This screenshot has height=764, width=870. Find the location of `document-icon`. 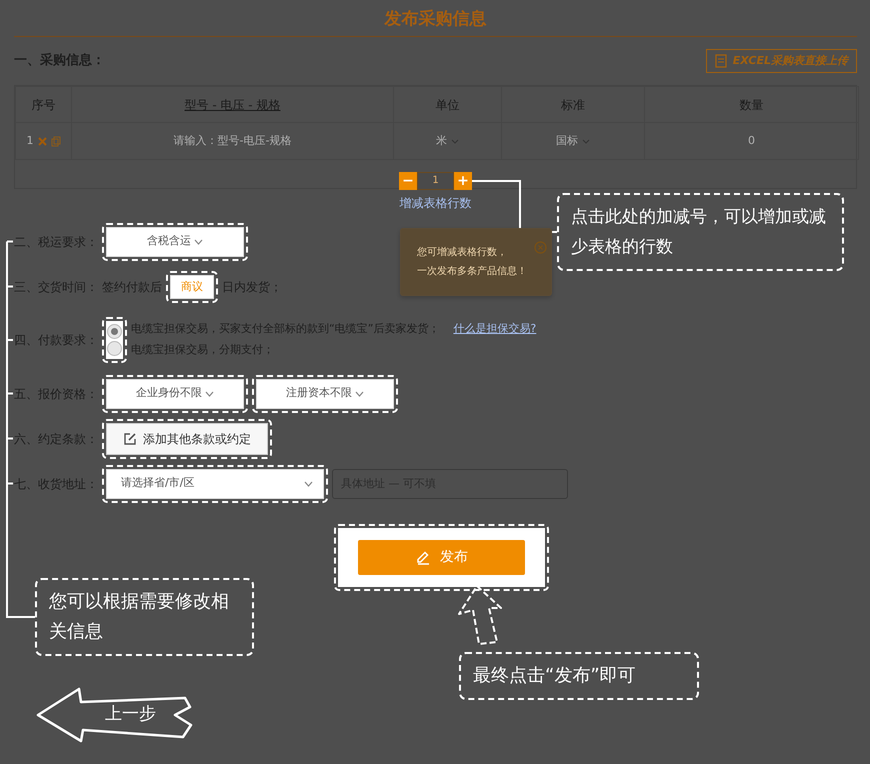

document-icon is located at coordinates (720, 61).